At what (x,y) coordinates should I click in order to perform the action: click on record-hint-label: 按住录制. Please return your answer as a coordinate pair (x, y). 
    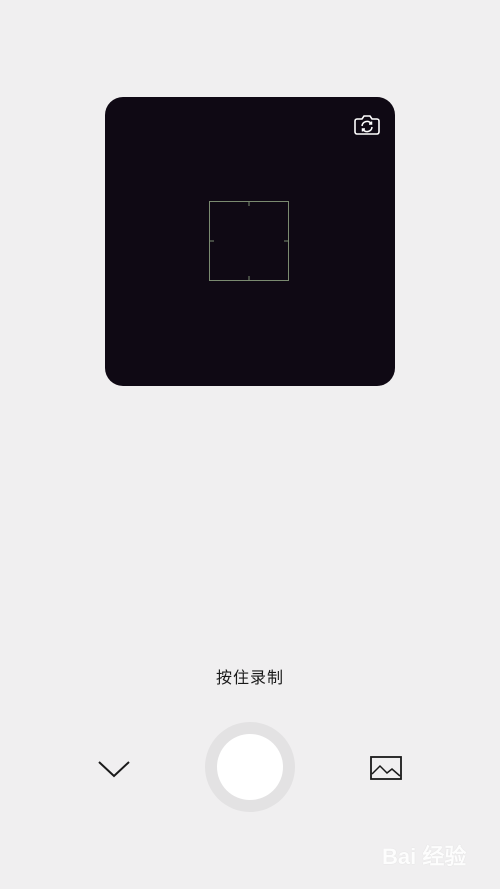
    Looking at the image, I should click on (249, 677).